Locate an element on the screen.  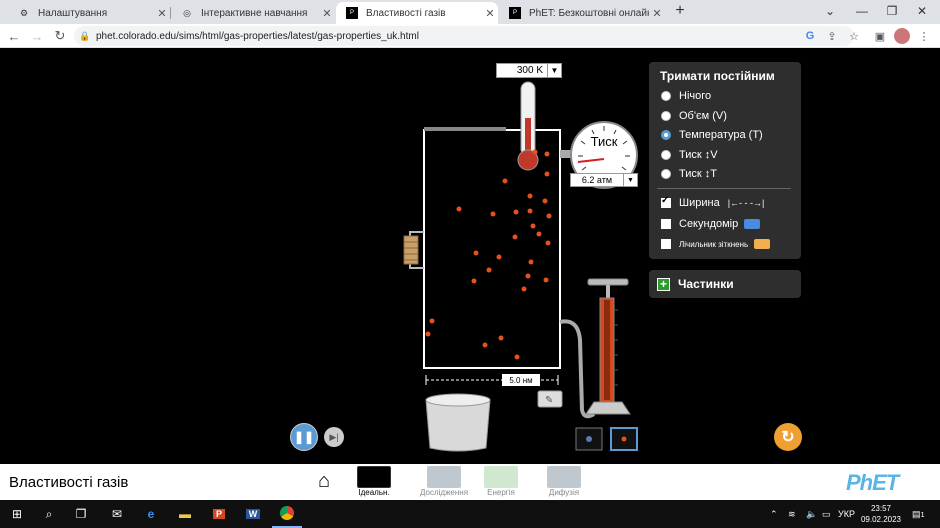
width-arrows-icon: |←- - -→| is located at coordinates (746, 203).